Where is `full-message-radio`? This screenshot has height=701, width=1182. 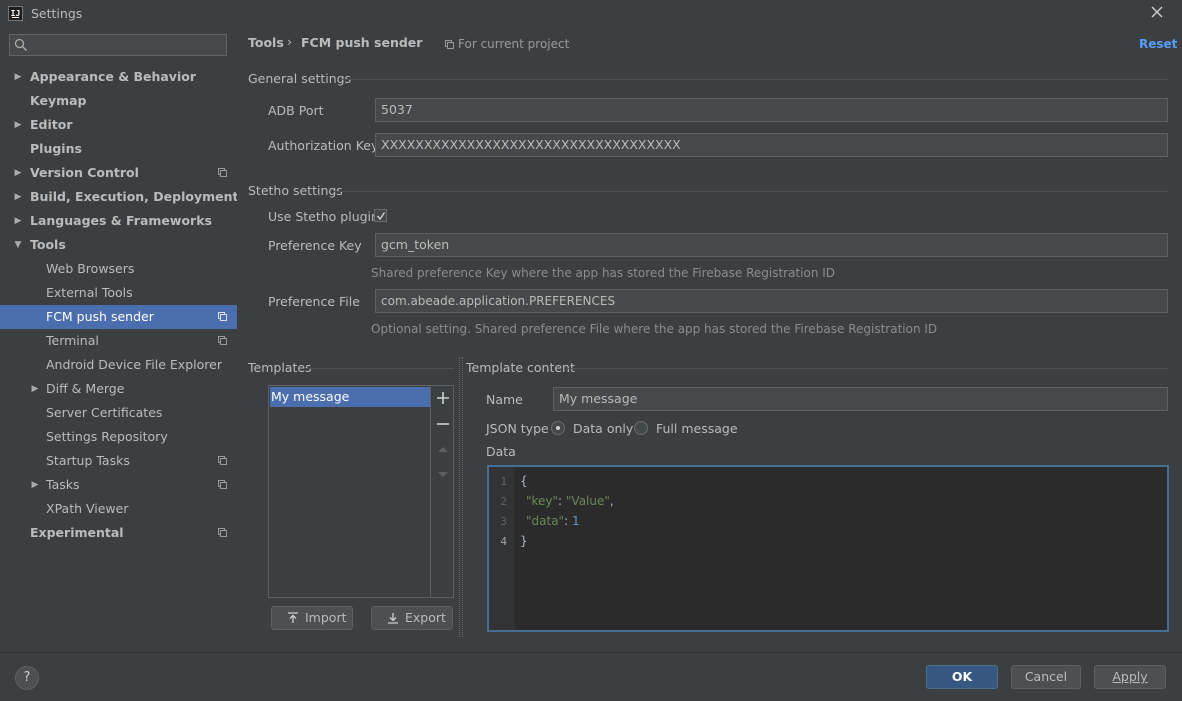
full-message-radio is located at coordinates (641, 428).